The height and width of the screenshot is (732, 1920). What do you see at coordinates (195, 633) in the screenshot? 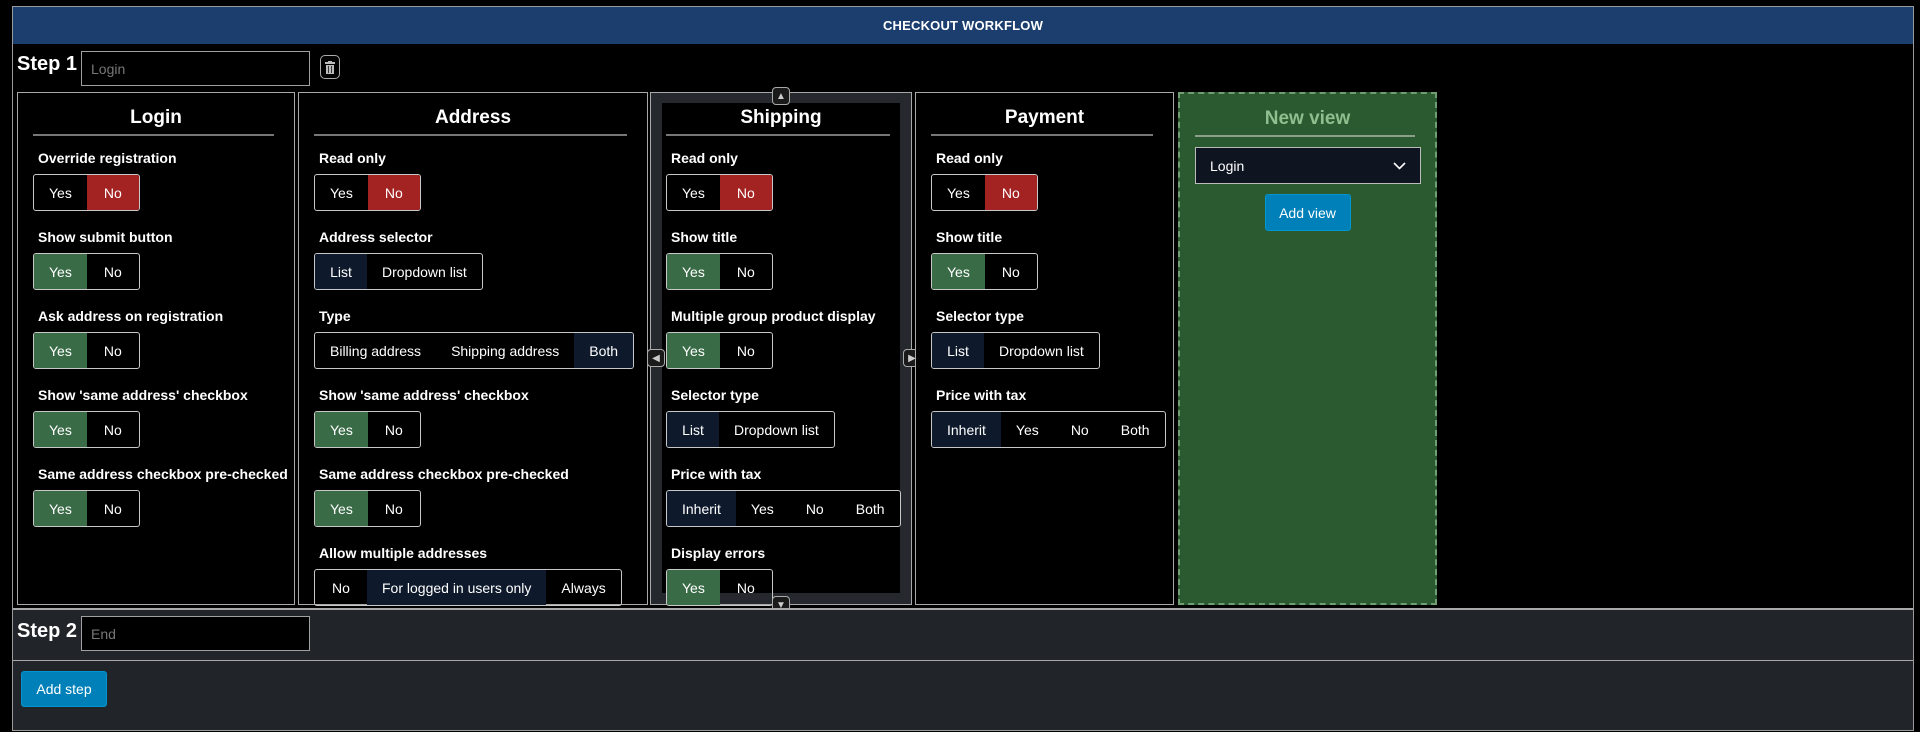
I see `step-2-name-input` at bounding box center [195, 633].